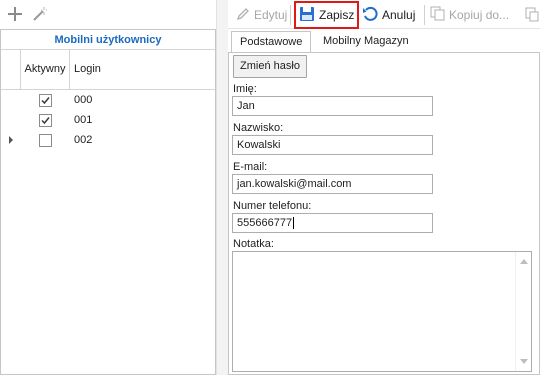  I want to click on pencil-icon, so click(243, 15).